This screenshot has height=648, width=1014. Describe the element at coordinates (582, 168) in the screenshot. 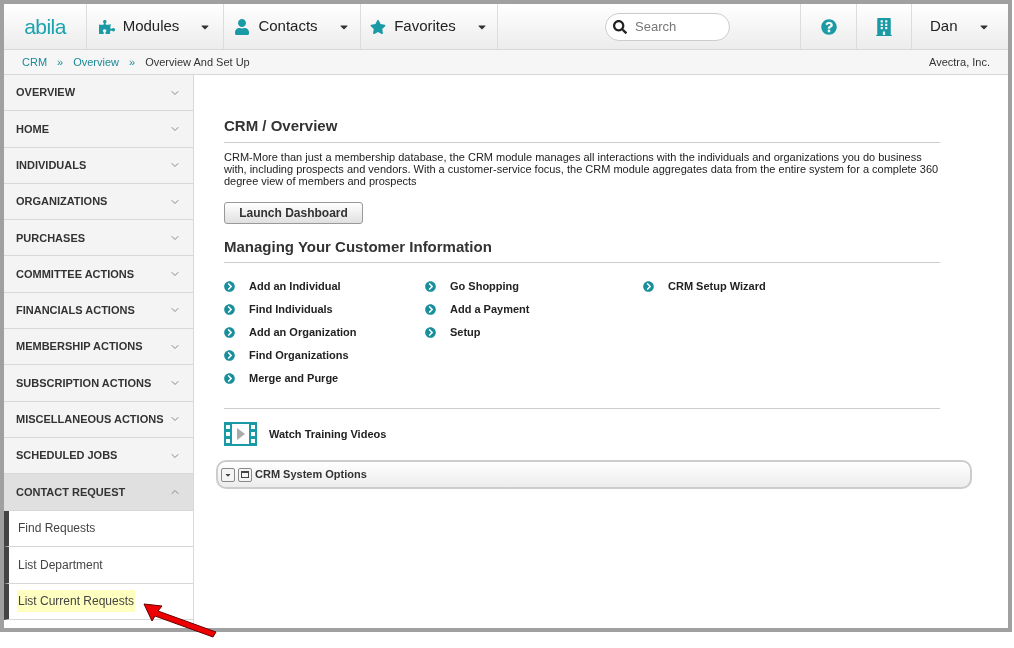

I see `description-text: CRM-More than just a membership database, the CRM module manages all interactions with the individuals and organizations you do business with, including prospects and vendors. With a customer-service focus, the CRM module aggregates data from the entire system for a complete 360 degree view of members and prospects` at that location.